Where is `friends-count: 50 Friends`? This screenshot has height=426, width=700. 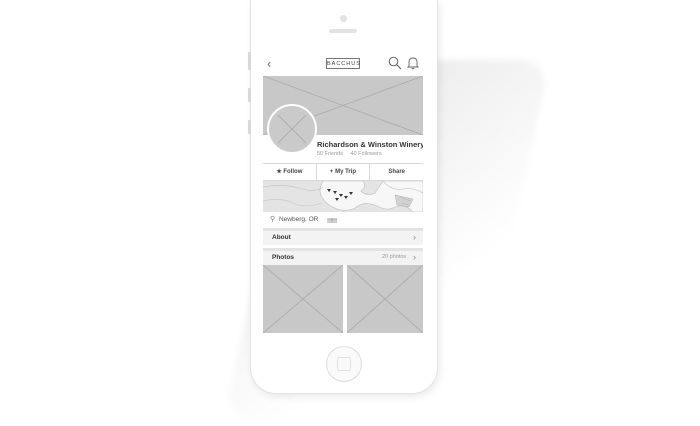
friends-count: 50 Friends is located at coordinates (330, 154).